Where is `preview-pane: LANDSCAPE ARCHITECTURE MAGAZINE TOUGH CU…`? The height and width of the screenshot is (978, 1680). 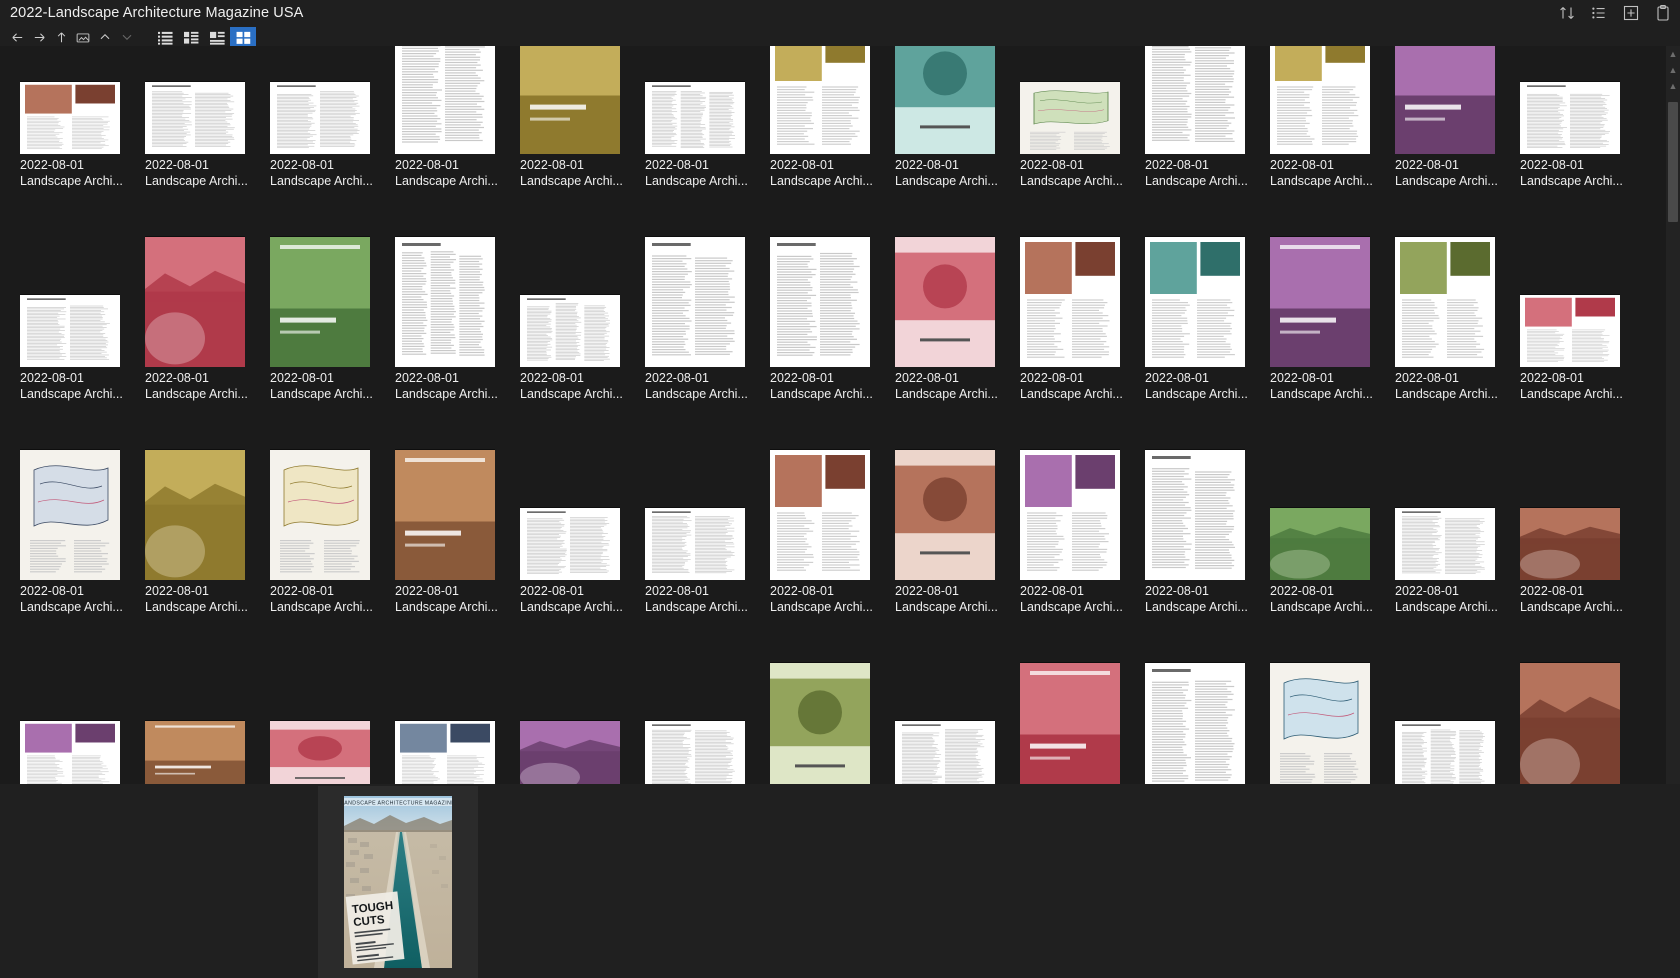
preview-pane: LANDSCAPE ARCHITECTURE MAGAZINE TOUGH CU… is located at coordinates (398, 882).